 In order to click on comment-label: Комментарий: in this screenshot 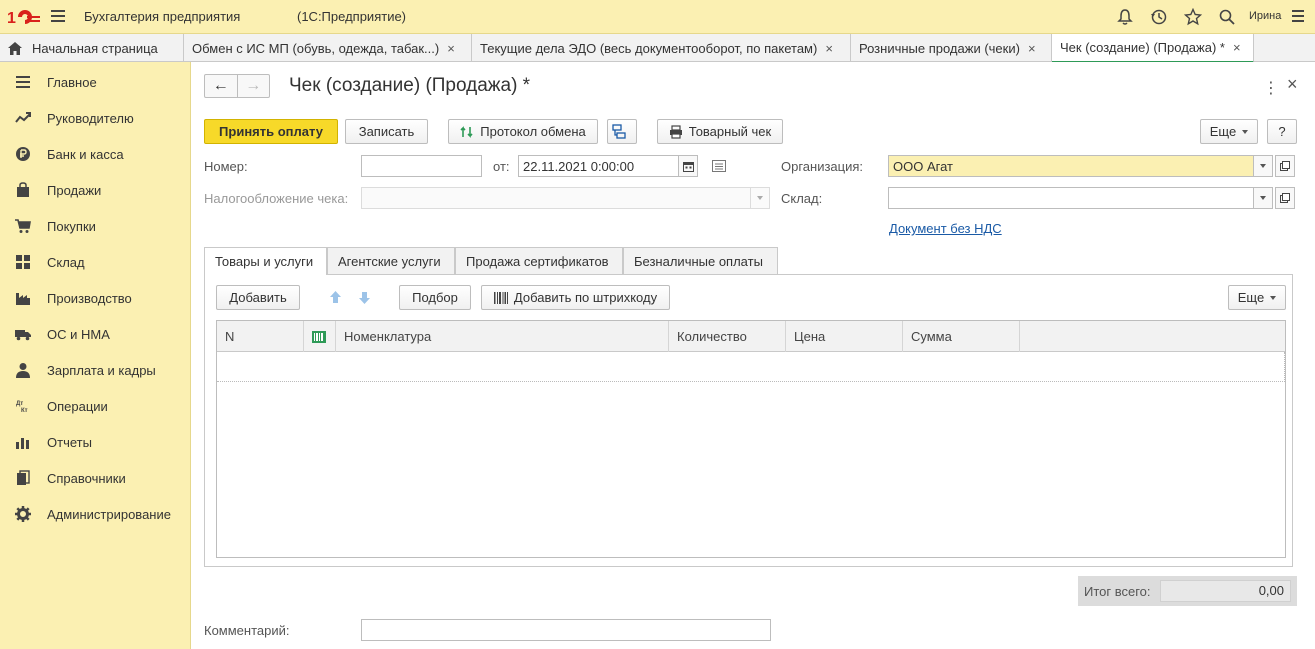, I will do `click(247, 630)`.